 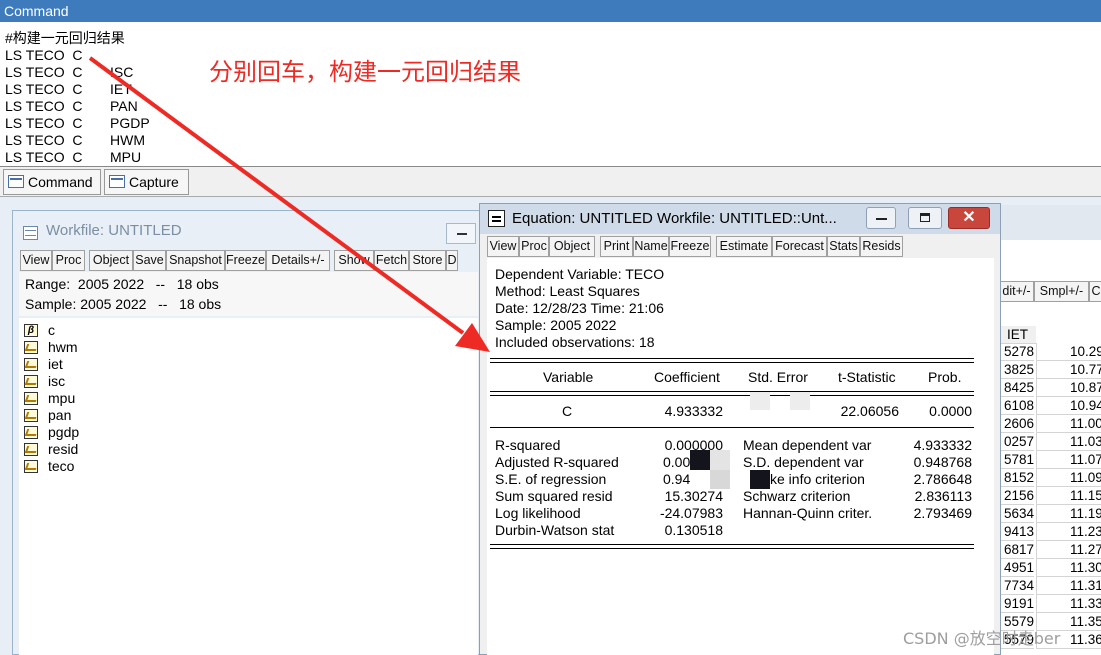 I want to click on table-cell: 4951, so click(x=1016, y=568).